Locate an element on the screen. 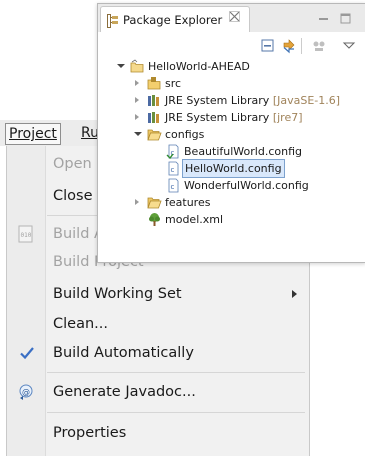 The width and height of the screenshot is (365, 456). binary-build-icon: 010 is located at coordinates (26, 234).